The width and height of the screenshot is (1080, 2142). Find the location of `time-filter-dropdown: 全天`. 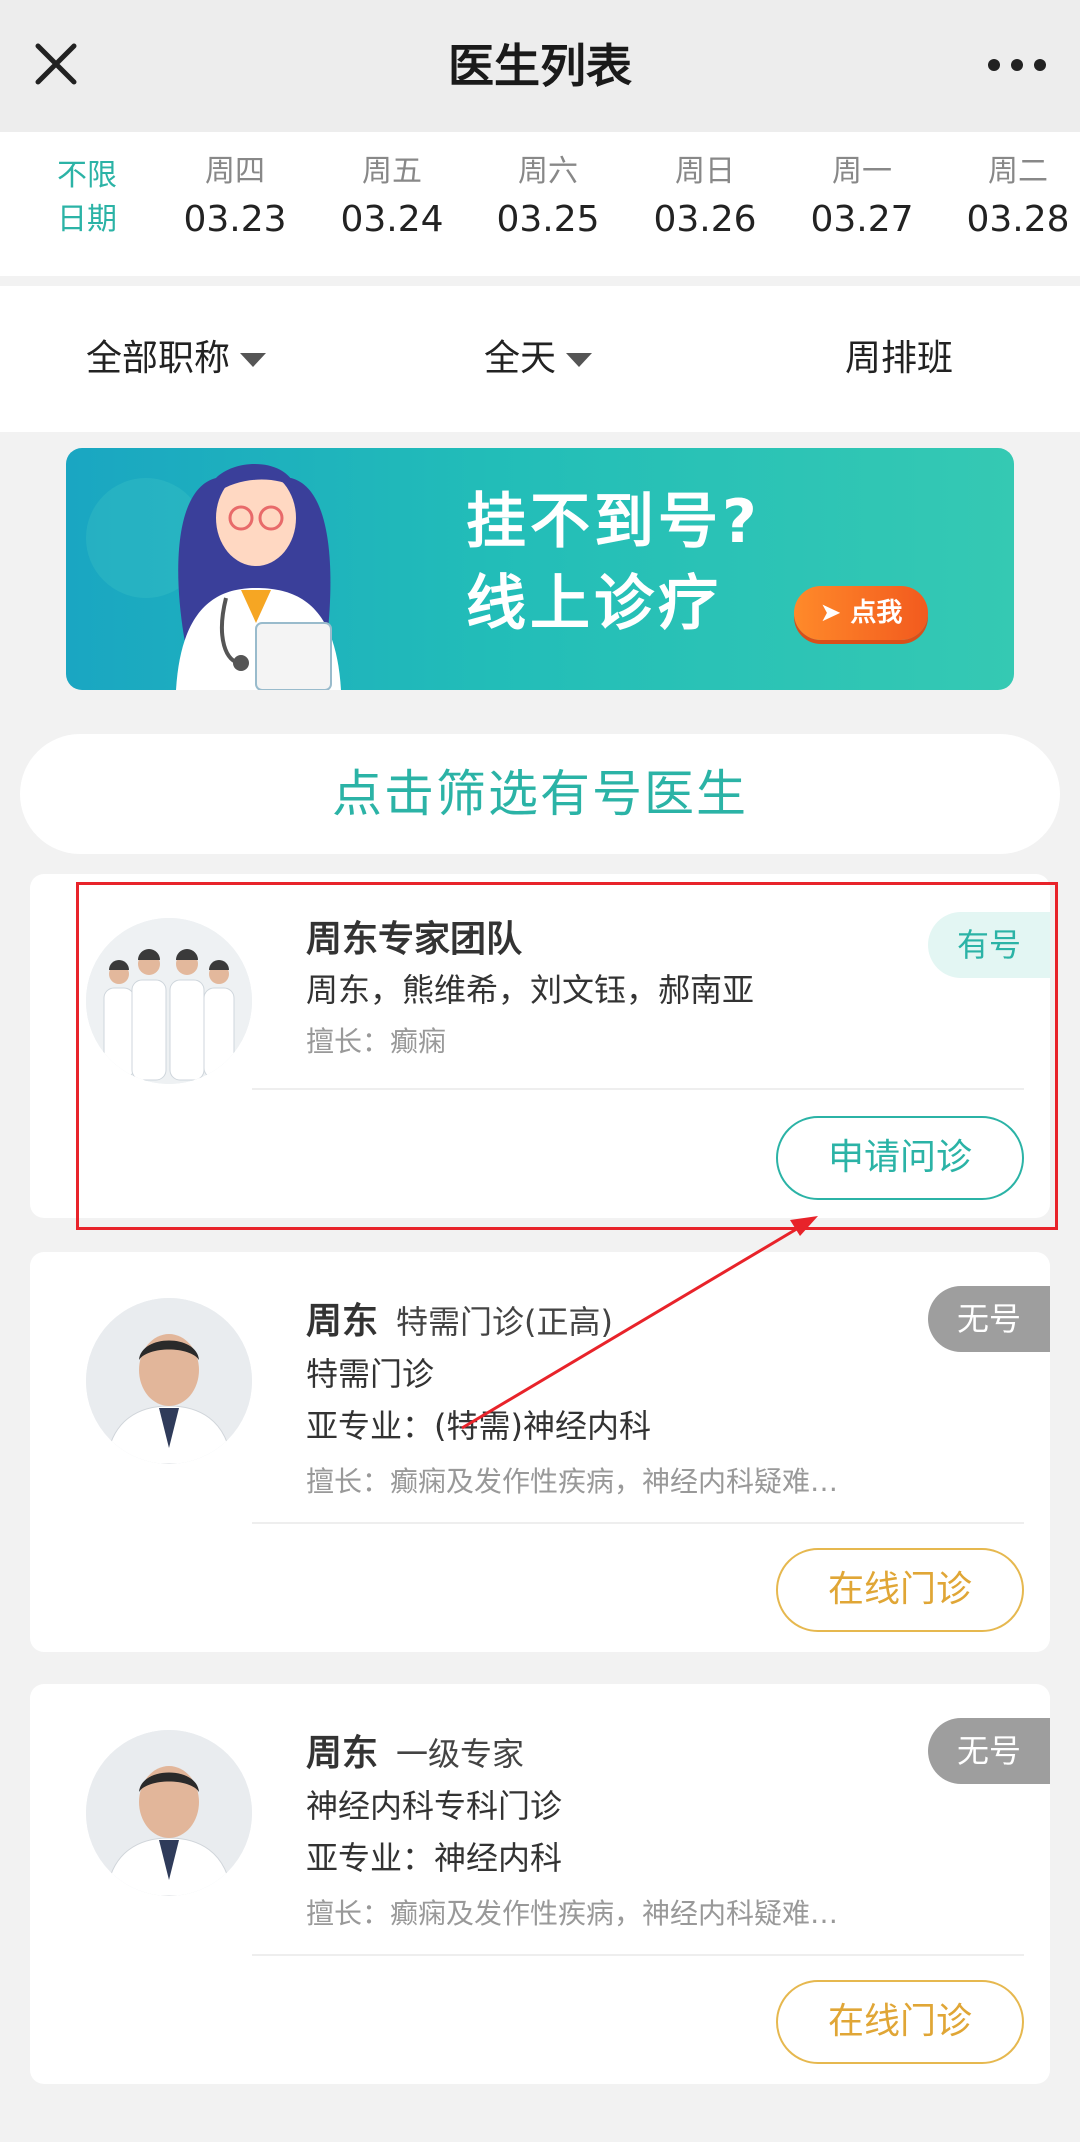

time-filter-dropdown: 全天 is located at coordinates (538, 359).